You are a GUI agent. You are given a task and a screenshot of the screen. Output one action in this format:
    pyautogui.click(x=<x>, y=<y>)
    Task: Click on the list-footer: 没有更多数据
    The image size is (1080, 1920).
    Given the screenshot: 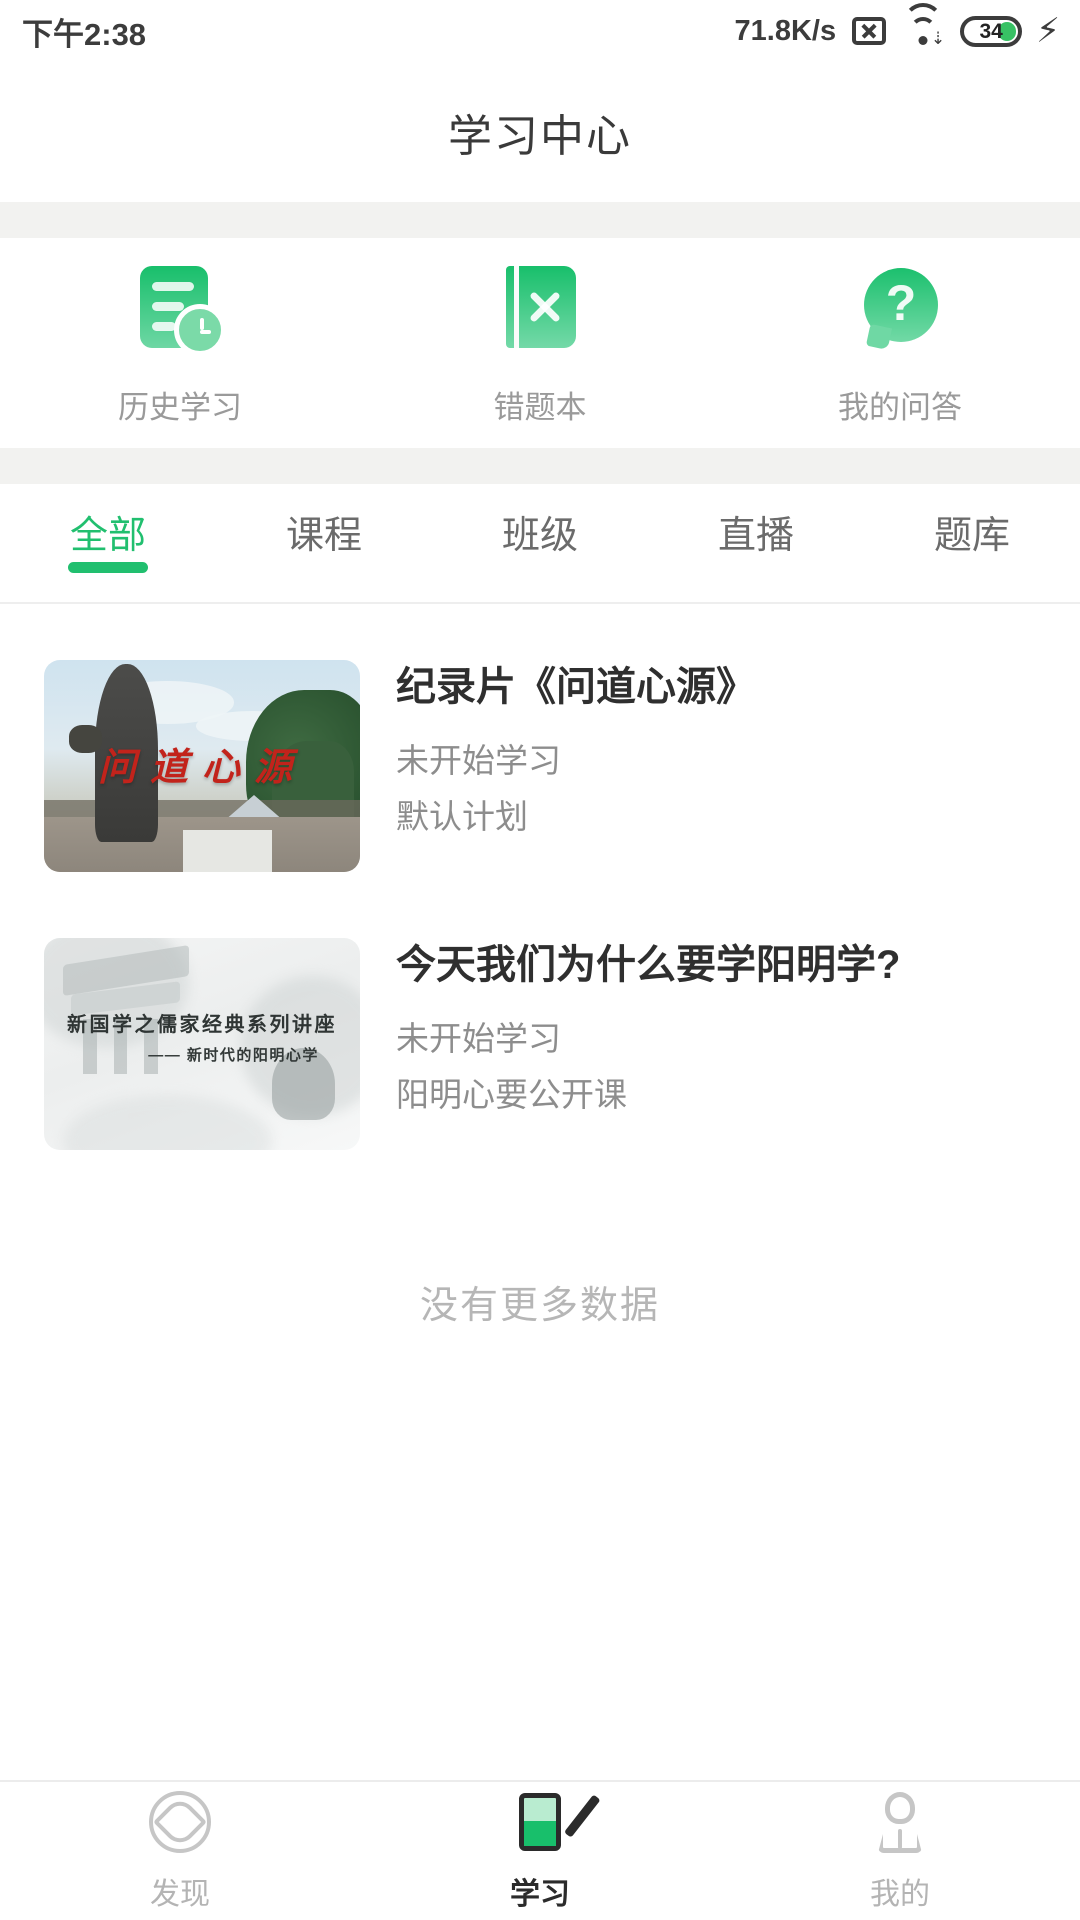 What is the action you would take?
    pyautogui.click(x=539, y=1306)
    